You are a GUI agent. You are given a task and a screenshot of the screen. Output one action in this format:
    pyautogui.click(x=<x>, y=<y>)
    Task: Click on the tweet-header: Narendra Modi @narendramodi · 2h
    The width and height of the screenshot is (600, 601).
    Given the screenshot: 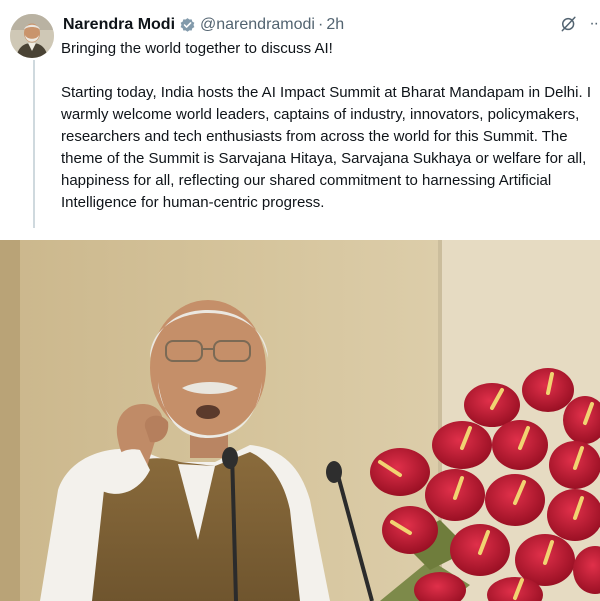 What is the action you would take?
    pyautogui.click(x=327, y=25)
    